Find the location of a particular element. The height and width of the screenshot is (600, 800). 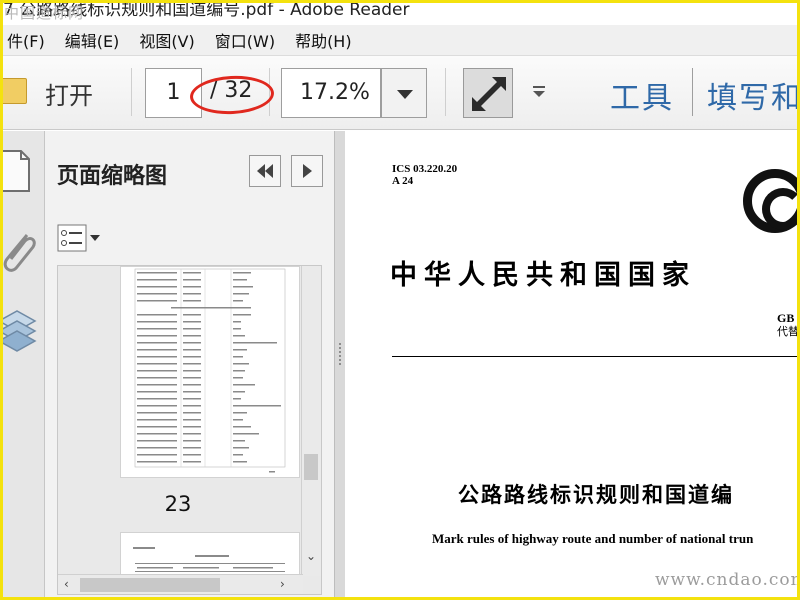

page-thumbnail-content is located at coordinates (210, 370).